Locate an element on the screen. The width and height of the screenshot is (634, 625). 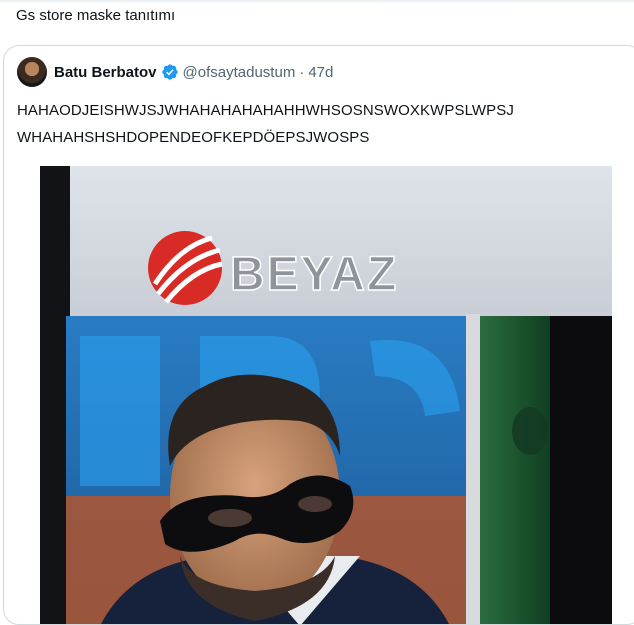
tweet-text: Gs store maske tanıtımı is located at coordinates (96, 15).